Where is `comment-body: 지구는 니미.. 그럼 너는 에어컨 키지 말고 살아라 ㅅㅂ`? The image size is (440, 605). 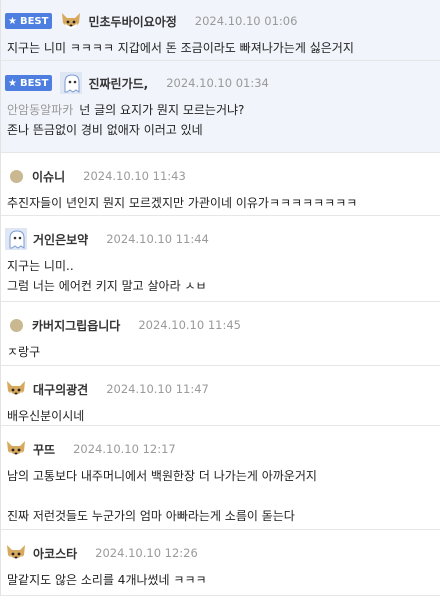 comment-body: 지구는 니미.. 그럼 너는 에어컨 키지 말고 살아라 ㅅㅂ is located at coordinates (220, 274).